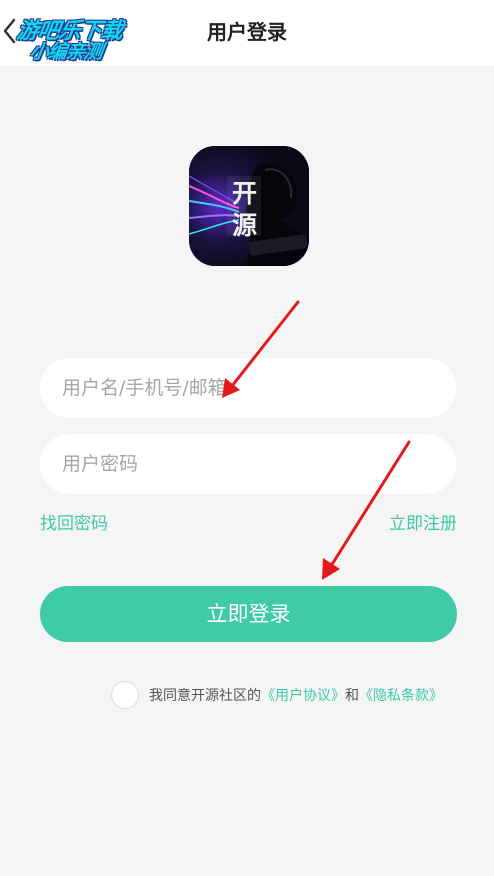  I want to click on top-bar: 游吧乐下载 小编亲测 用户登录, so click(247, 33).